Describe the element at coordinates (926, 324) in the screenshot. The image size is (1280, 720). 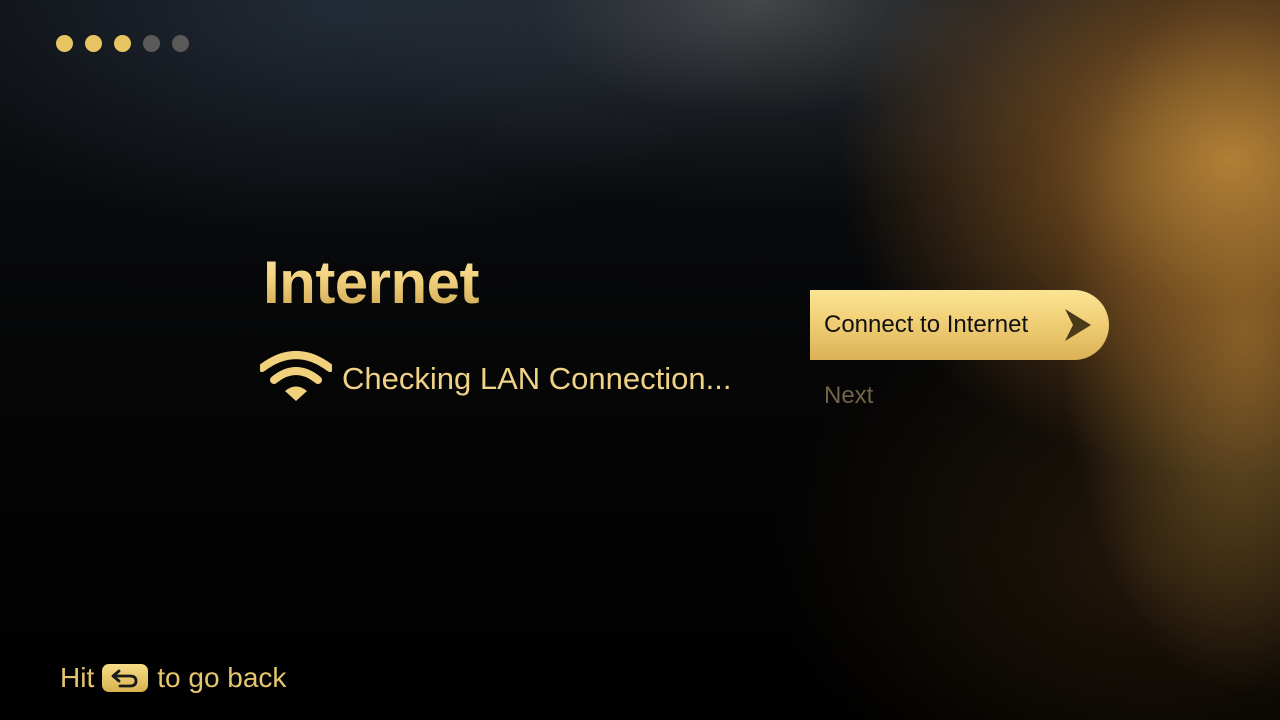
I see `connect-button-label: Connect to Internet` at that location.